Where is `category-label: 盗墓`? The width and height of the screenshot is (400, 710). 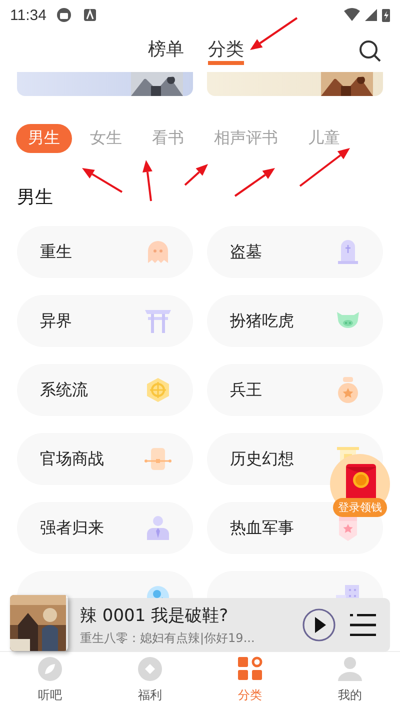 category-label: 盗墓 is located at coordinates (246, 252).